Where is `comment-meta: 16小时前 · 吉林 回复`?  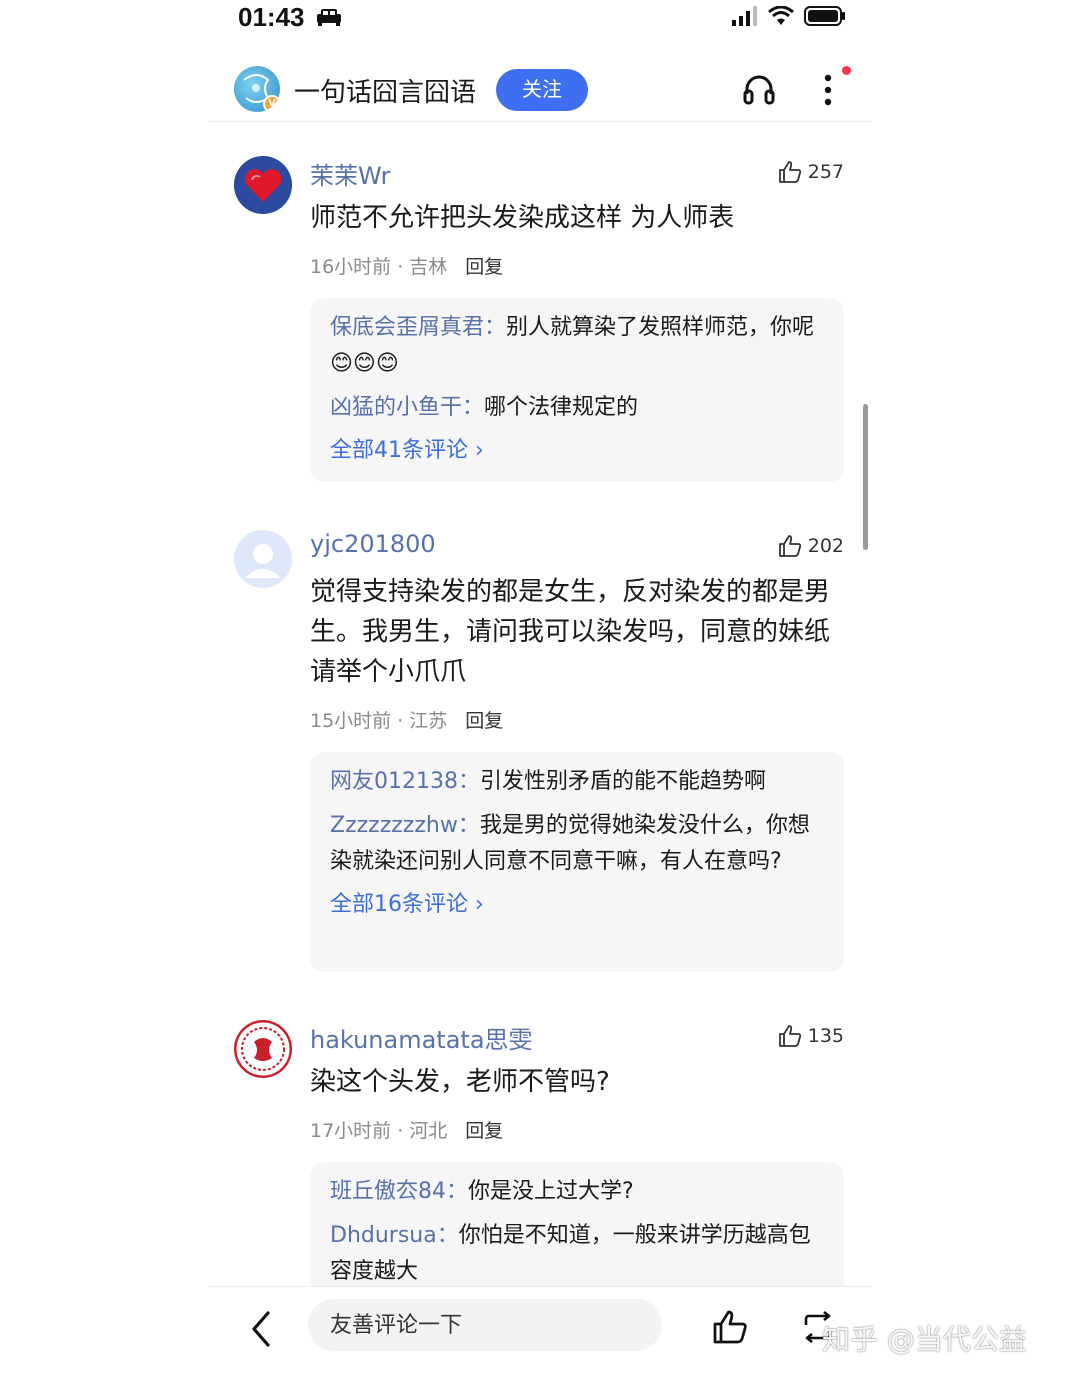 comment-meta: 16小时前 · 吉林 回复 is located at coordinates (406, 265).